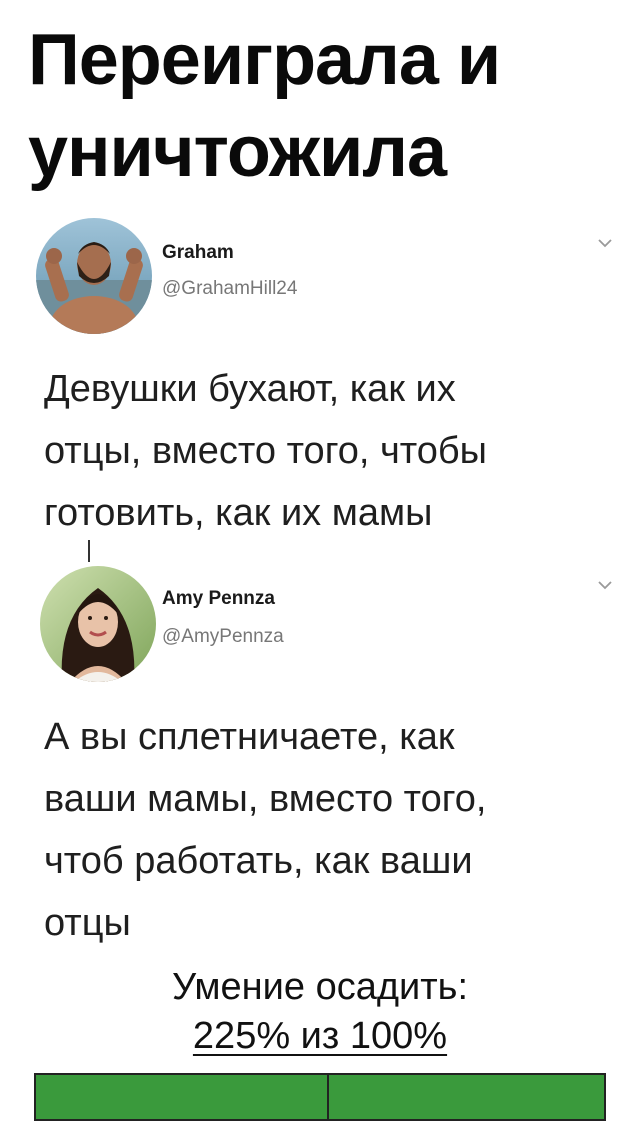 This screenshot has height=1132, width=640. What do you see at coordinates (229, 289) in the screenshot?
I see `author-handle: @GrahamHill24` at bounding box center [229, 289].